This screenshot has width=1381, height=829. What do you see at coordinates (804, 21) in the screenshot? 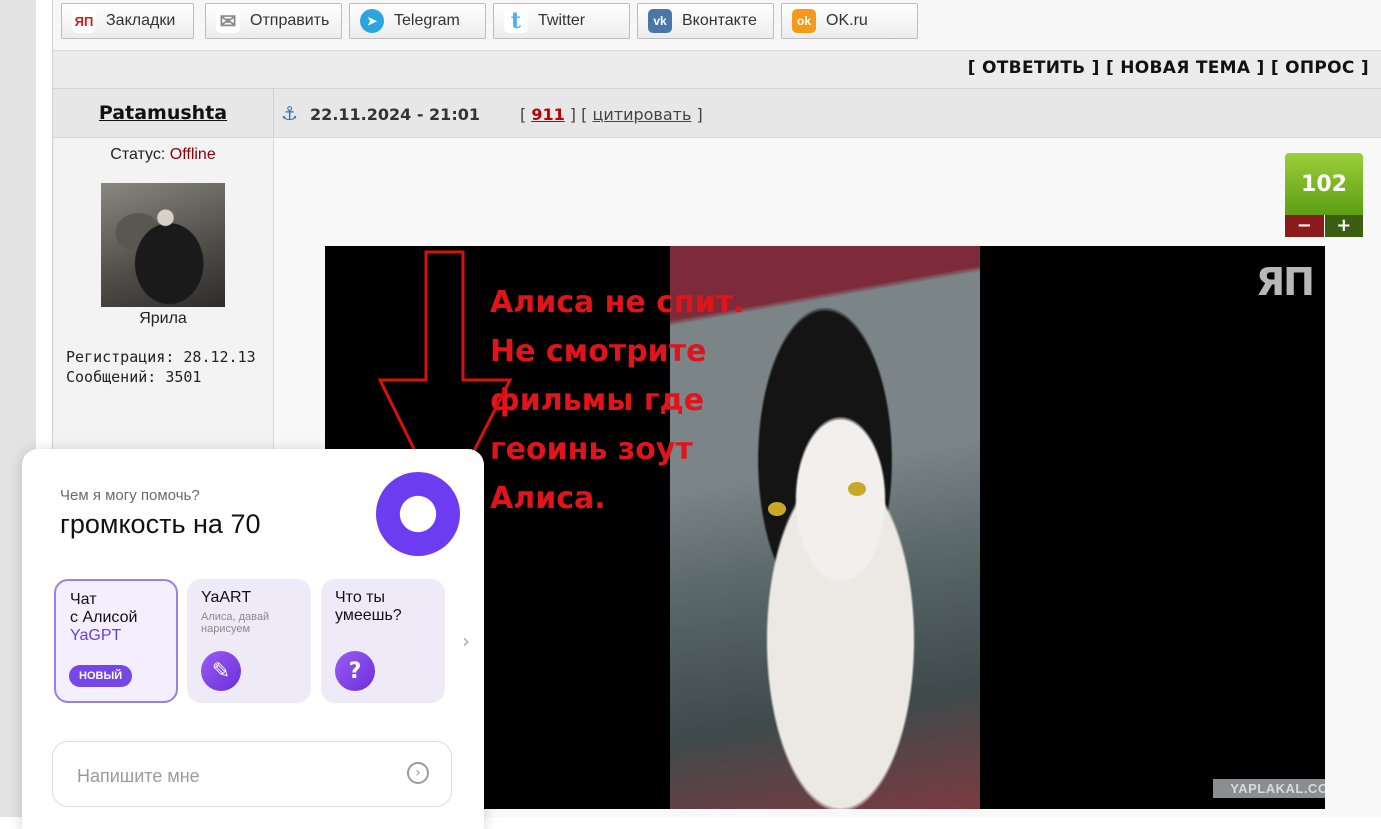
I see `odnoklassniki-icon: ok` at bounding box center [804, 21].